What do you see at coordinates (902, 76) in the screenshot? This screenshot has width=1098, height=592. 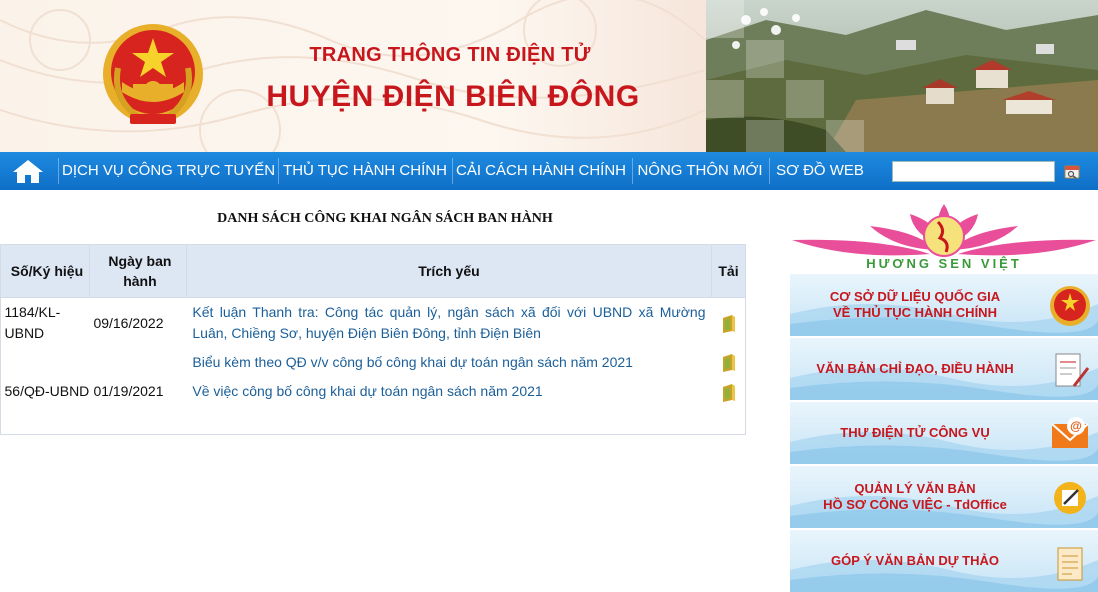 I see `header-landscape-photo` at bounding box center [902, 76].